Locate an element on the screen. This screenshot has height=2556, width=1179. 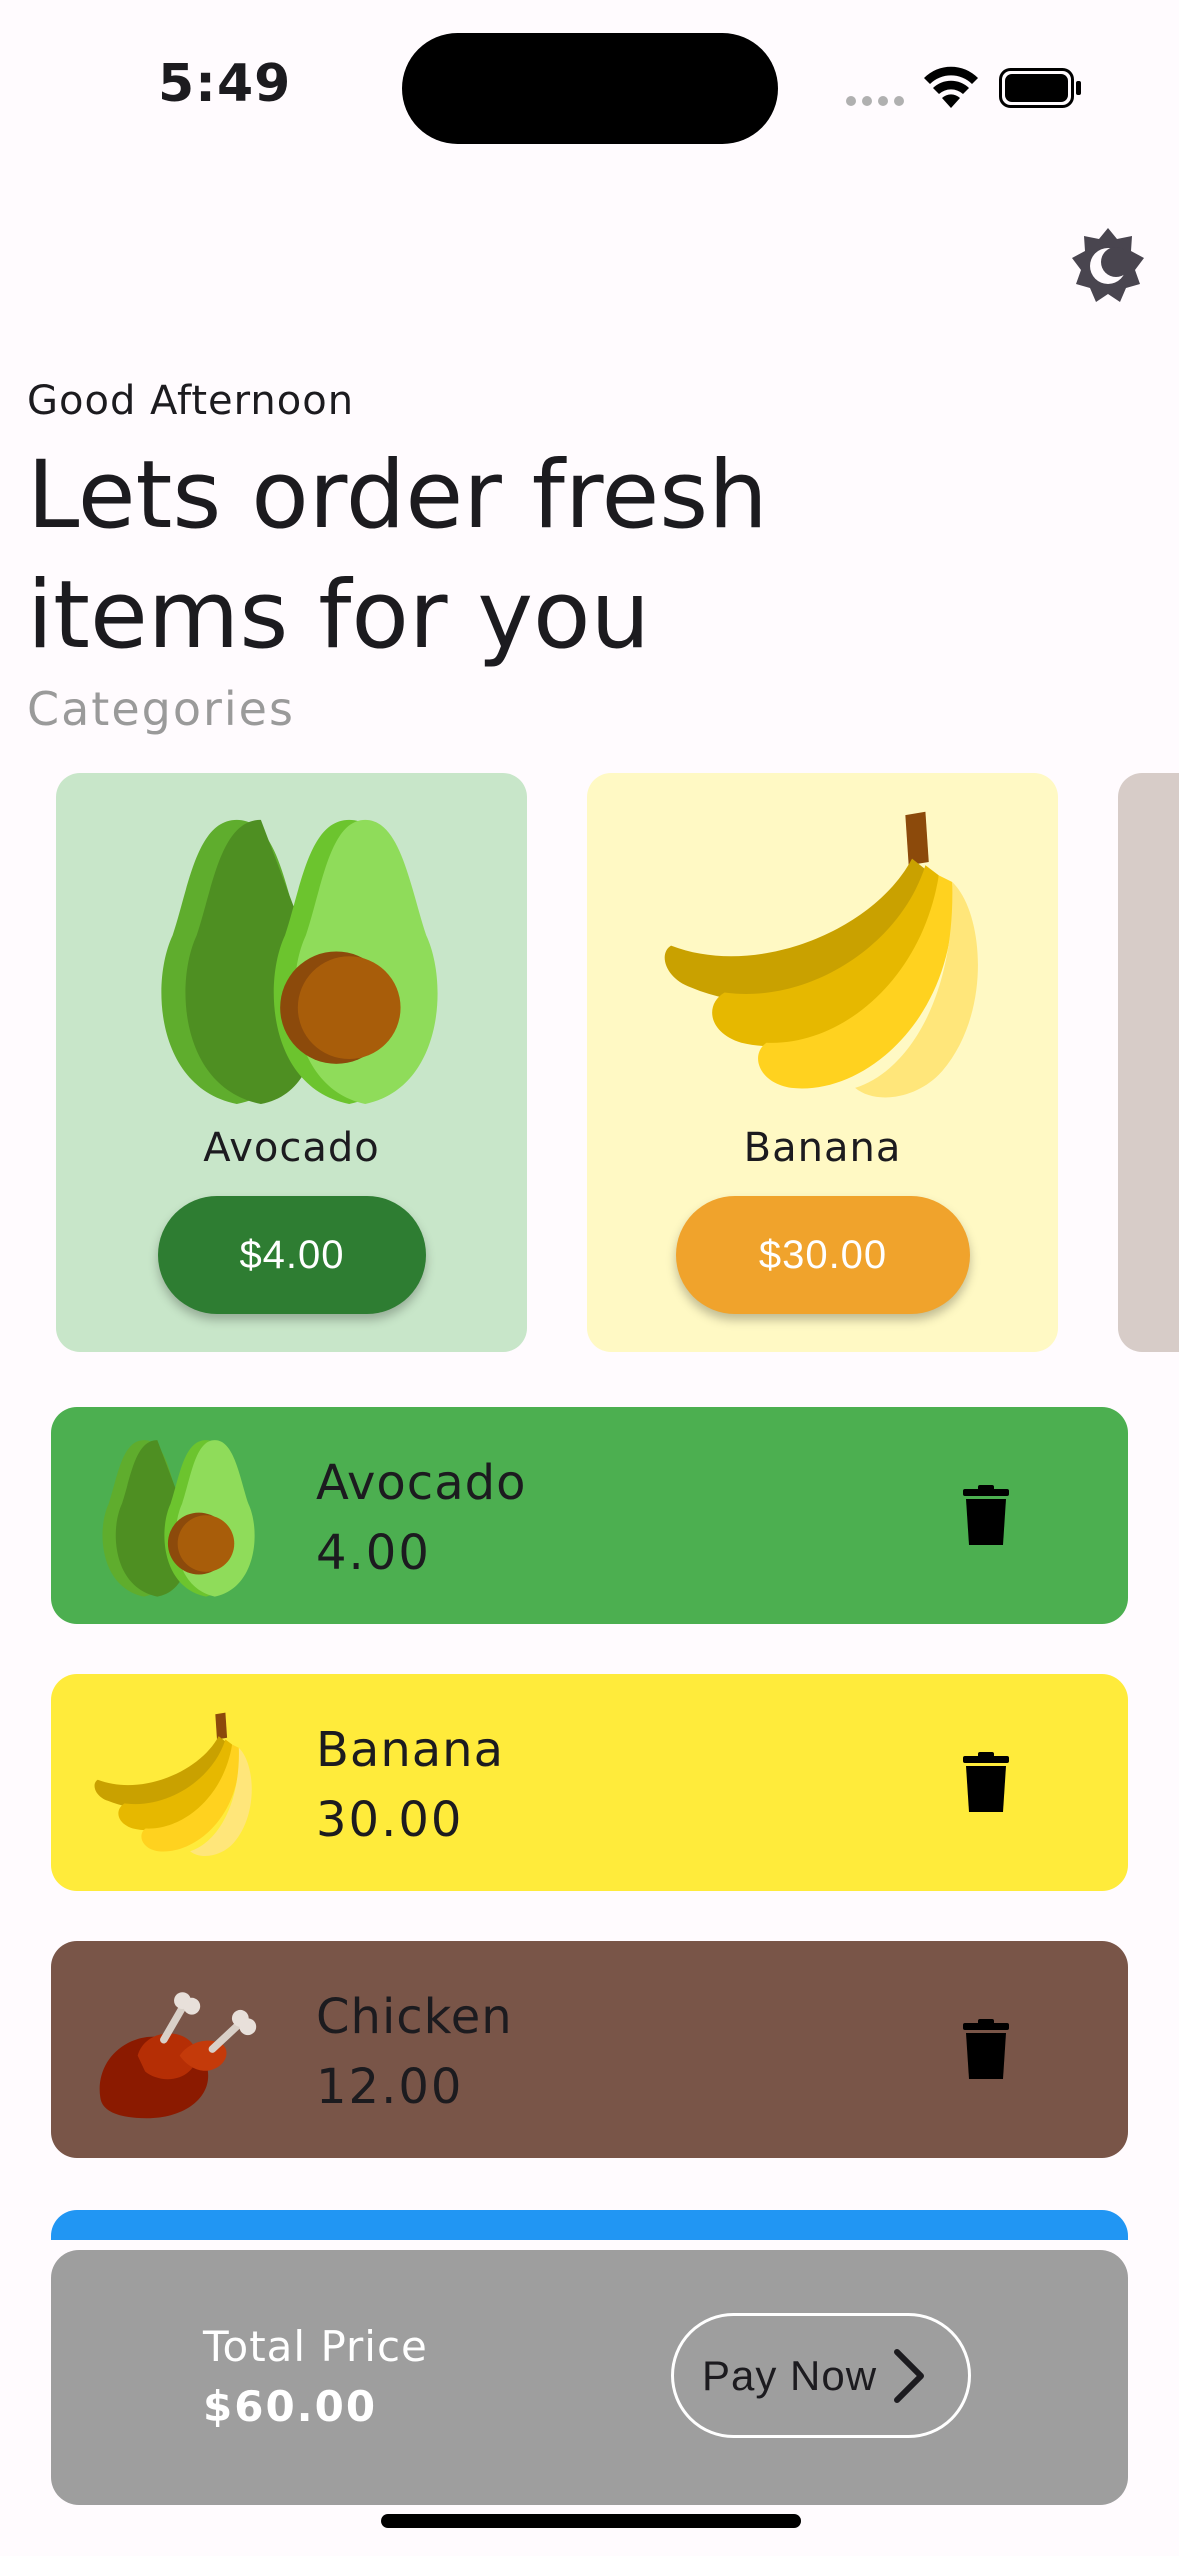
category-name: Avocado is located at coordinates (291, 1148).